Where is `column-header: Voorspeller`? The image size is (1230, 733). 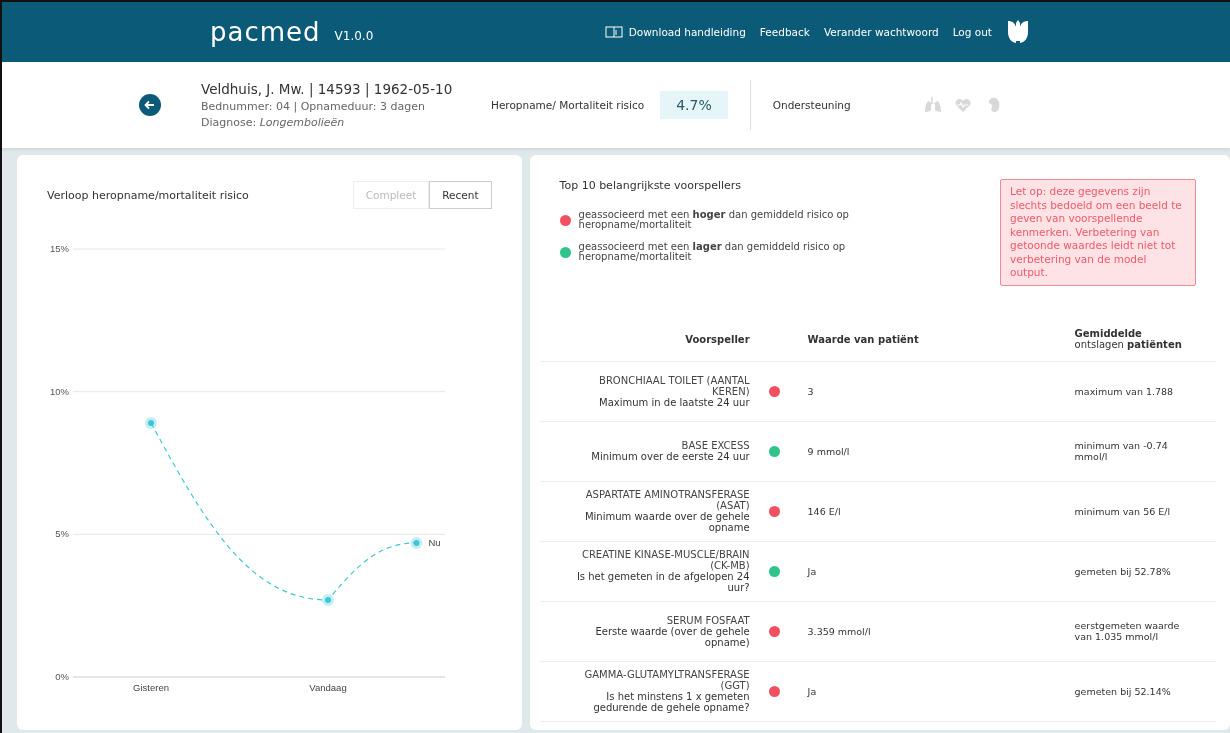
column-header: Voorspeller is located at coordinates (717, 339).